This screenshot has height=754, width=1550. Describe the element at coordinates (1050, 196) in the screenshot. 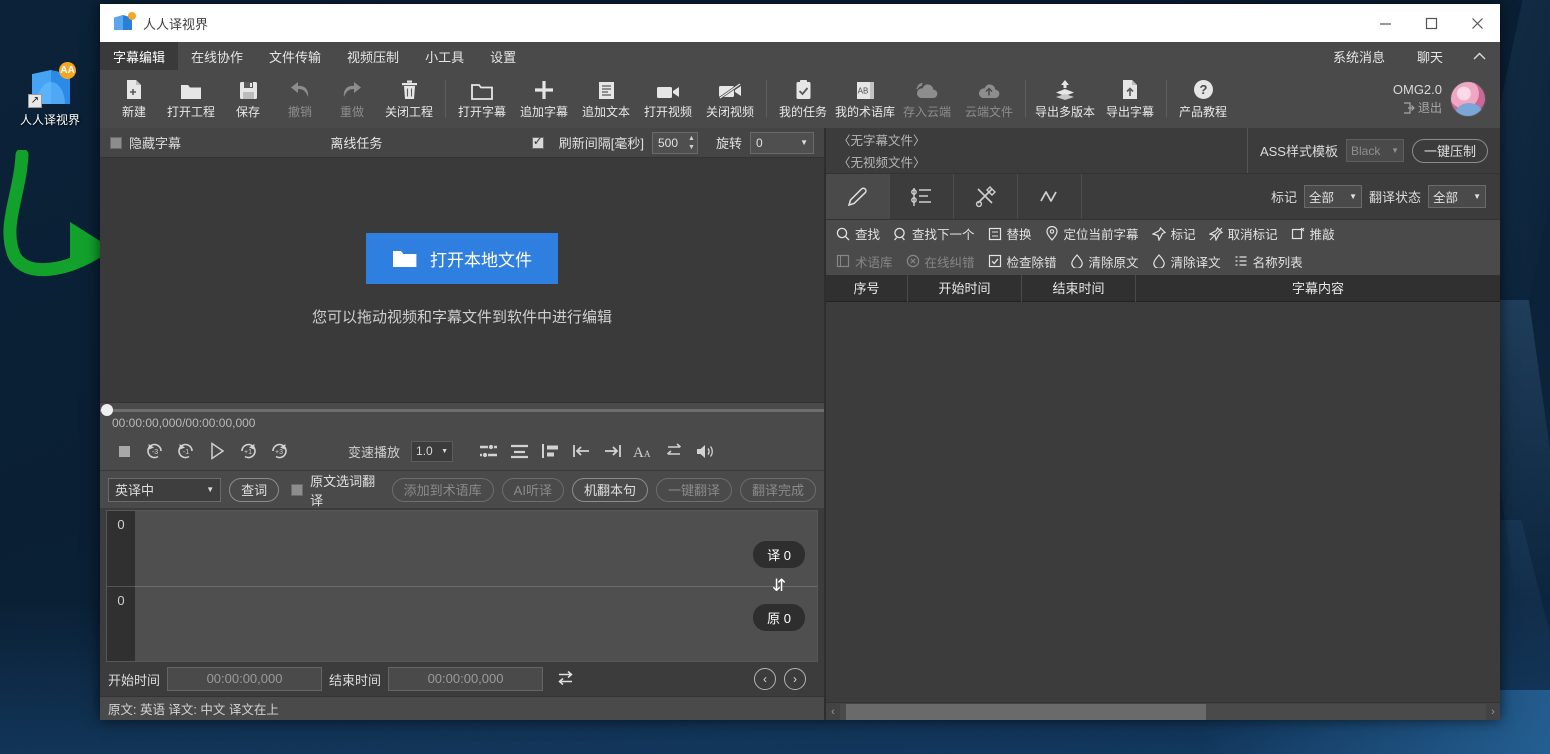

I see `tab-waveform` at that location.